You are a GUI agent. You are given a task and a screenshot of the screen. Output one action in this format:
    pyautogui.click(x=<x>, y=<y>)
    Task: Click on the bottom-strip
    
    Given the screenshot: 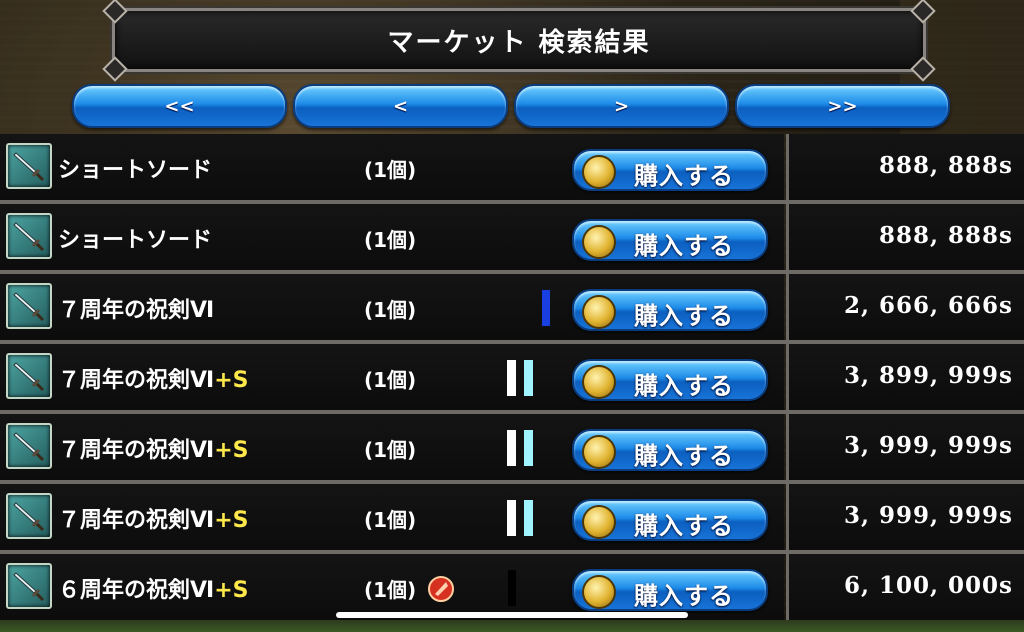 What is the action you would take?
    pyautogui.click(x=512, y=626)
    